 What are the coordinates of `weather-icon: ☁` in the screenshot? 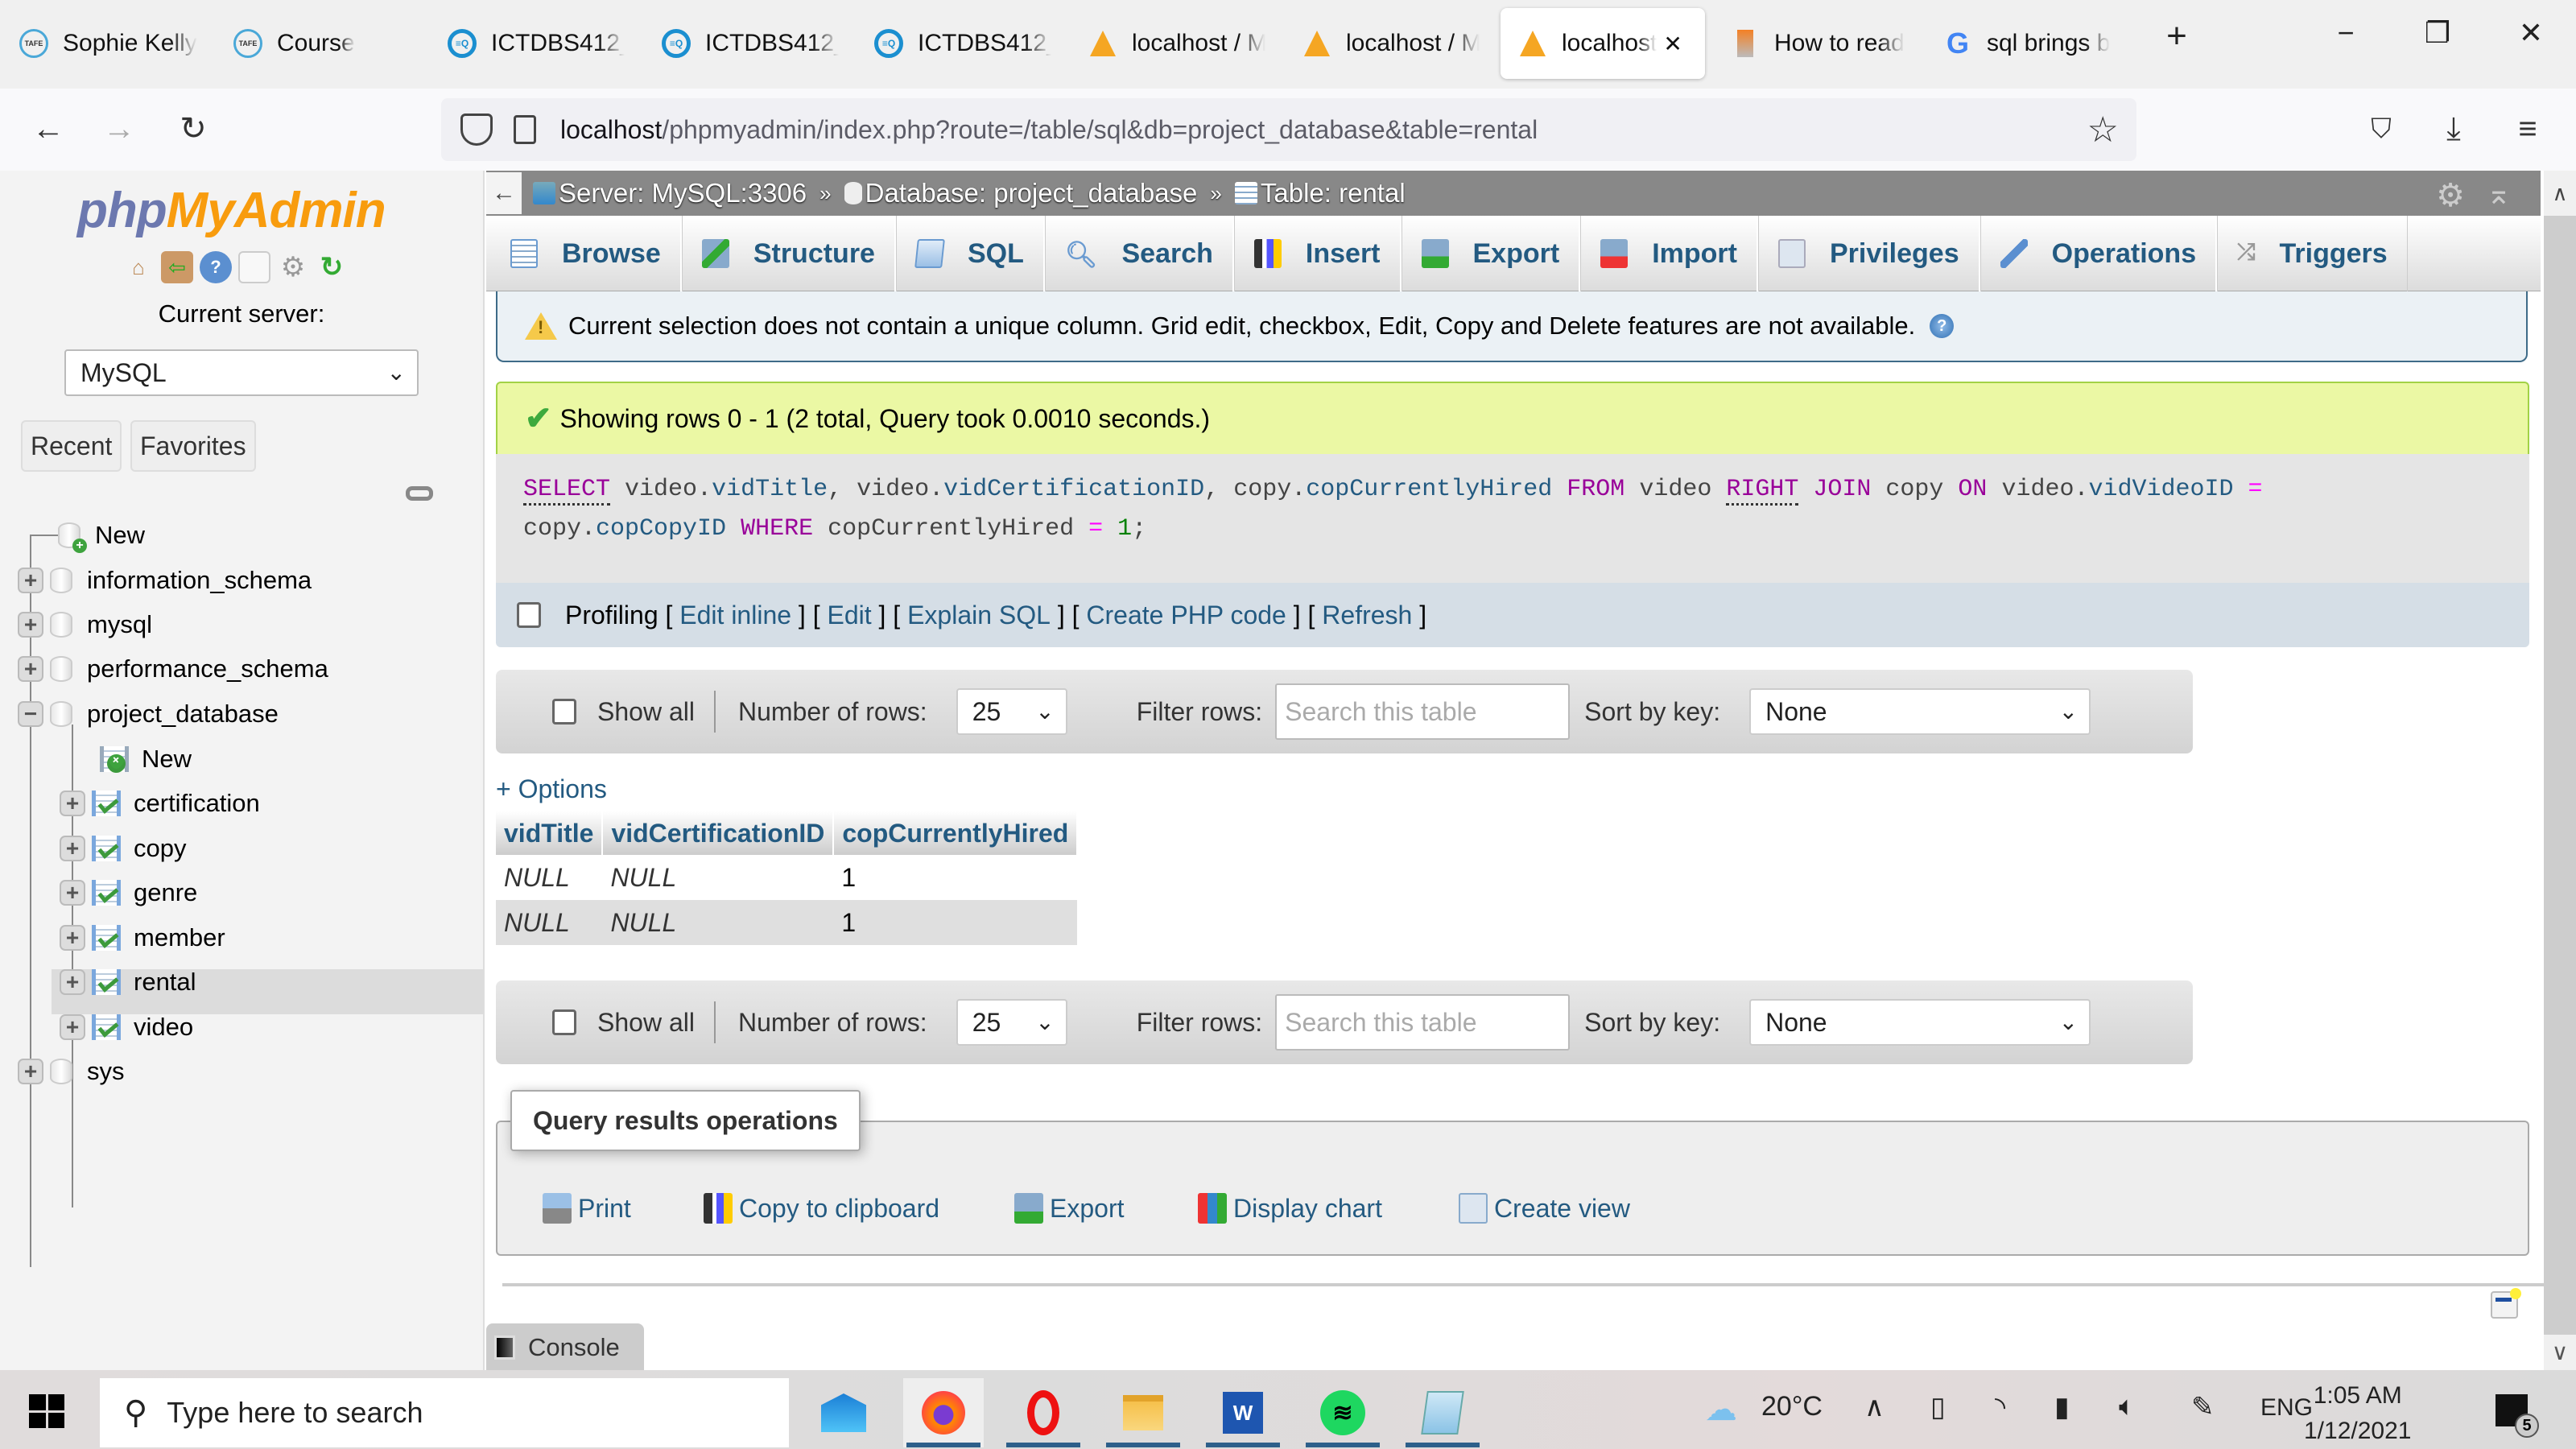 It's located at (1721, 1409).